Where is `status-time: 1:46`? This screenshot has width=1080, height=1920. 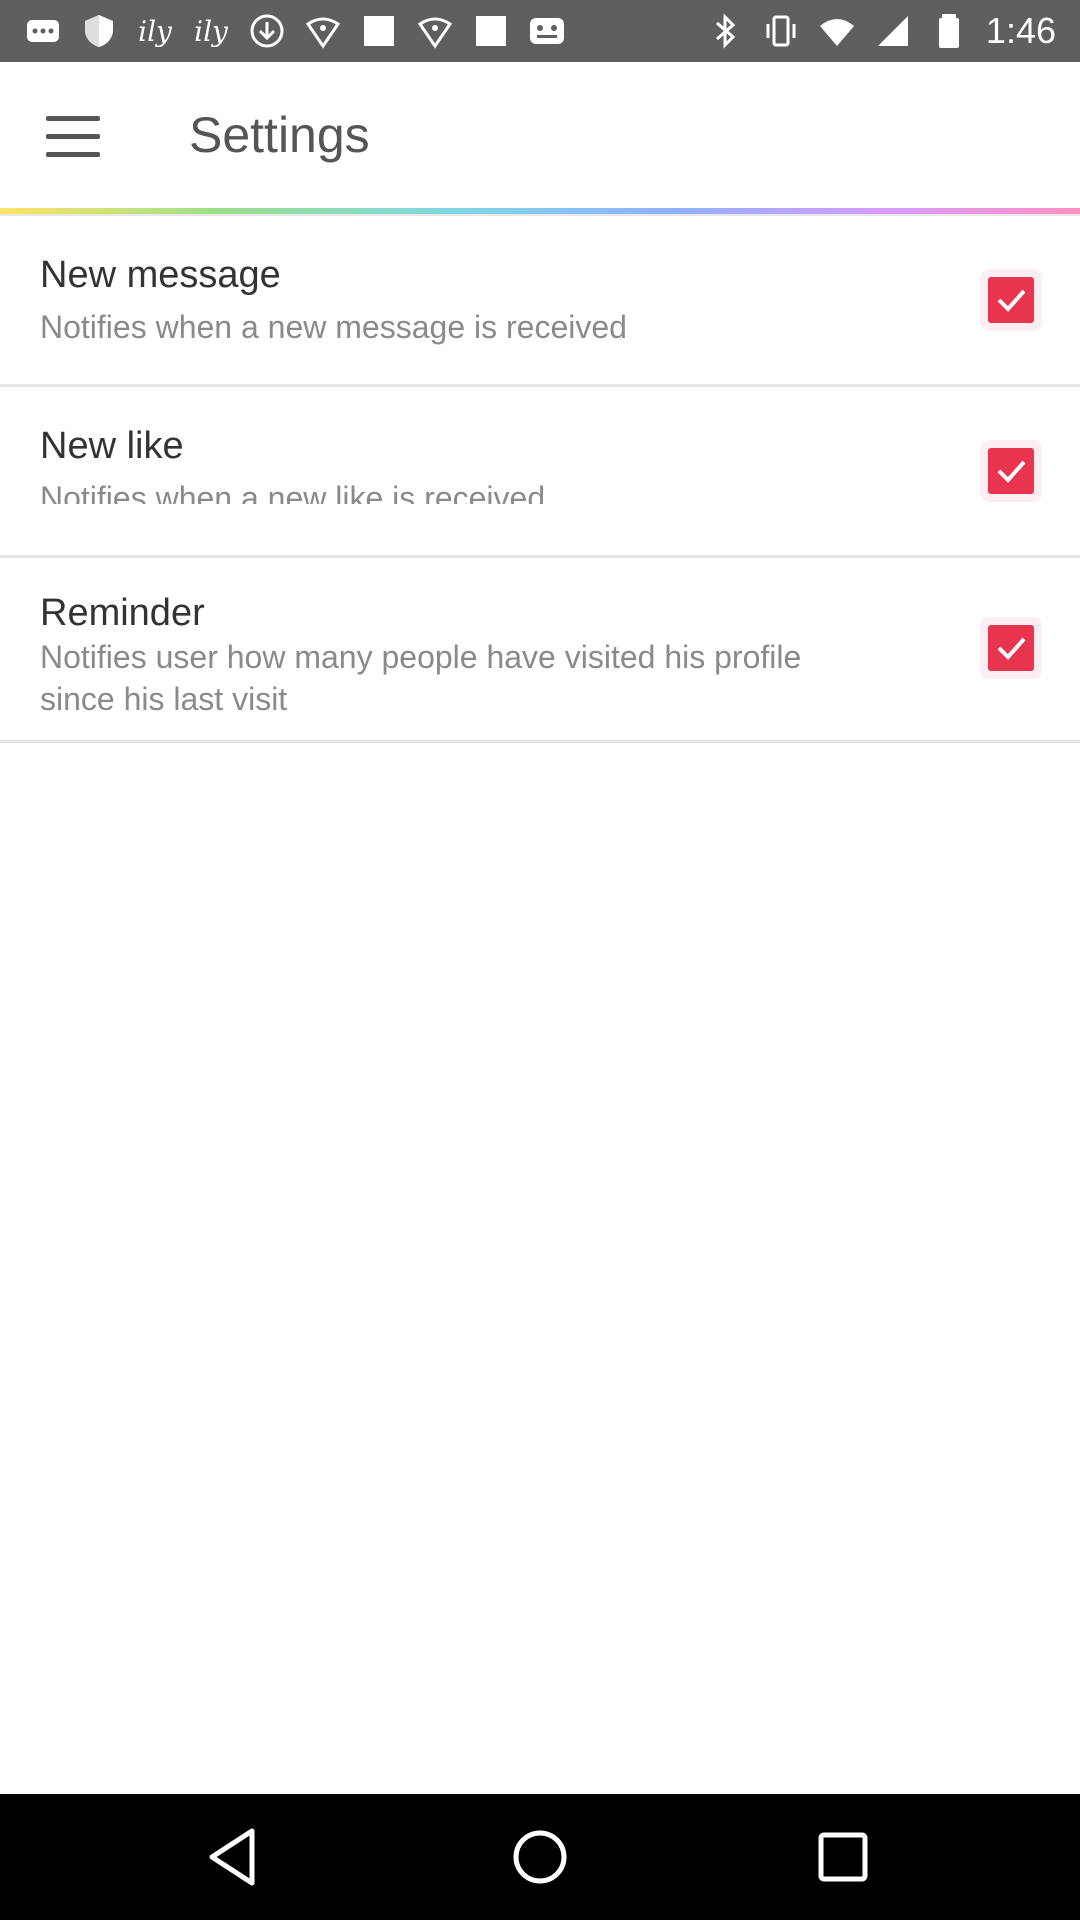
status-time: 1:46 is located at coordinates (1020, 30).